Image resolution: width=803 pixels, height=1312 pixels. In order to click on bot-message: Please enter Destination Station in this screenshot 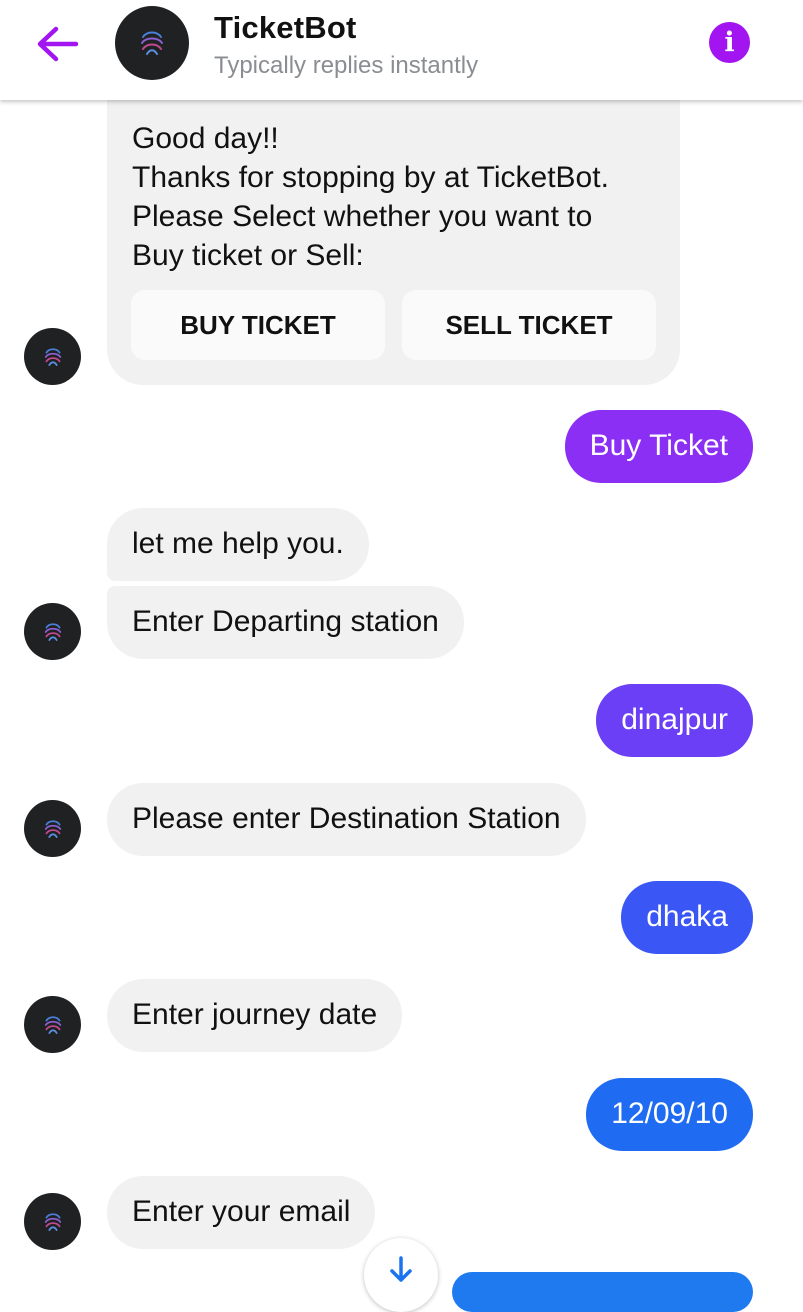, I will do `click(346, 819)`.